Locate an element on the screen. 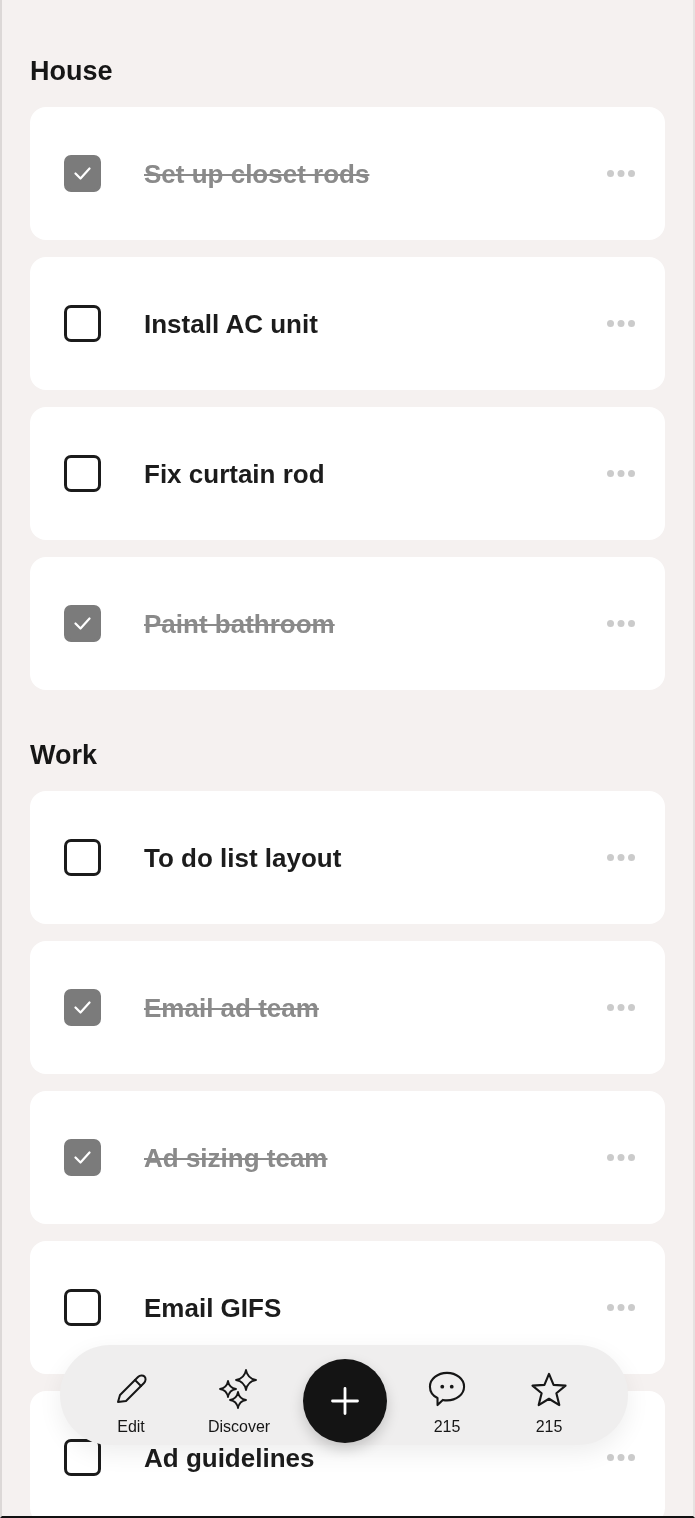  task-card: To do list layout is located at coordinates (347, 857).